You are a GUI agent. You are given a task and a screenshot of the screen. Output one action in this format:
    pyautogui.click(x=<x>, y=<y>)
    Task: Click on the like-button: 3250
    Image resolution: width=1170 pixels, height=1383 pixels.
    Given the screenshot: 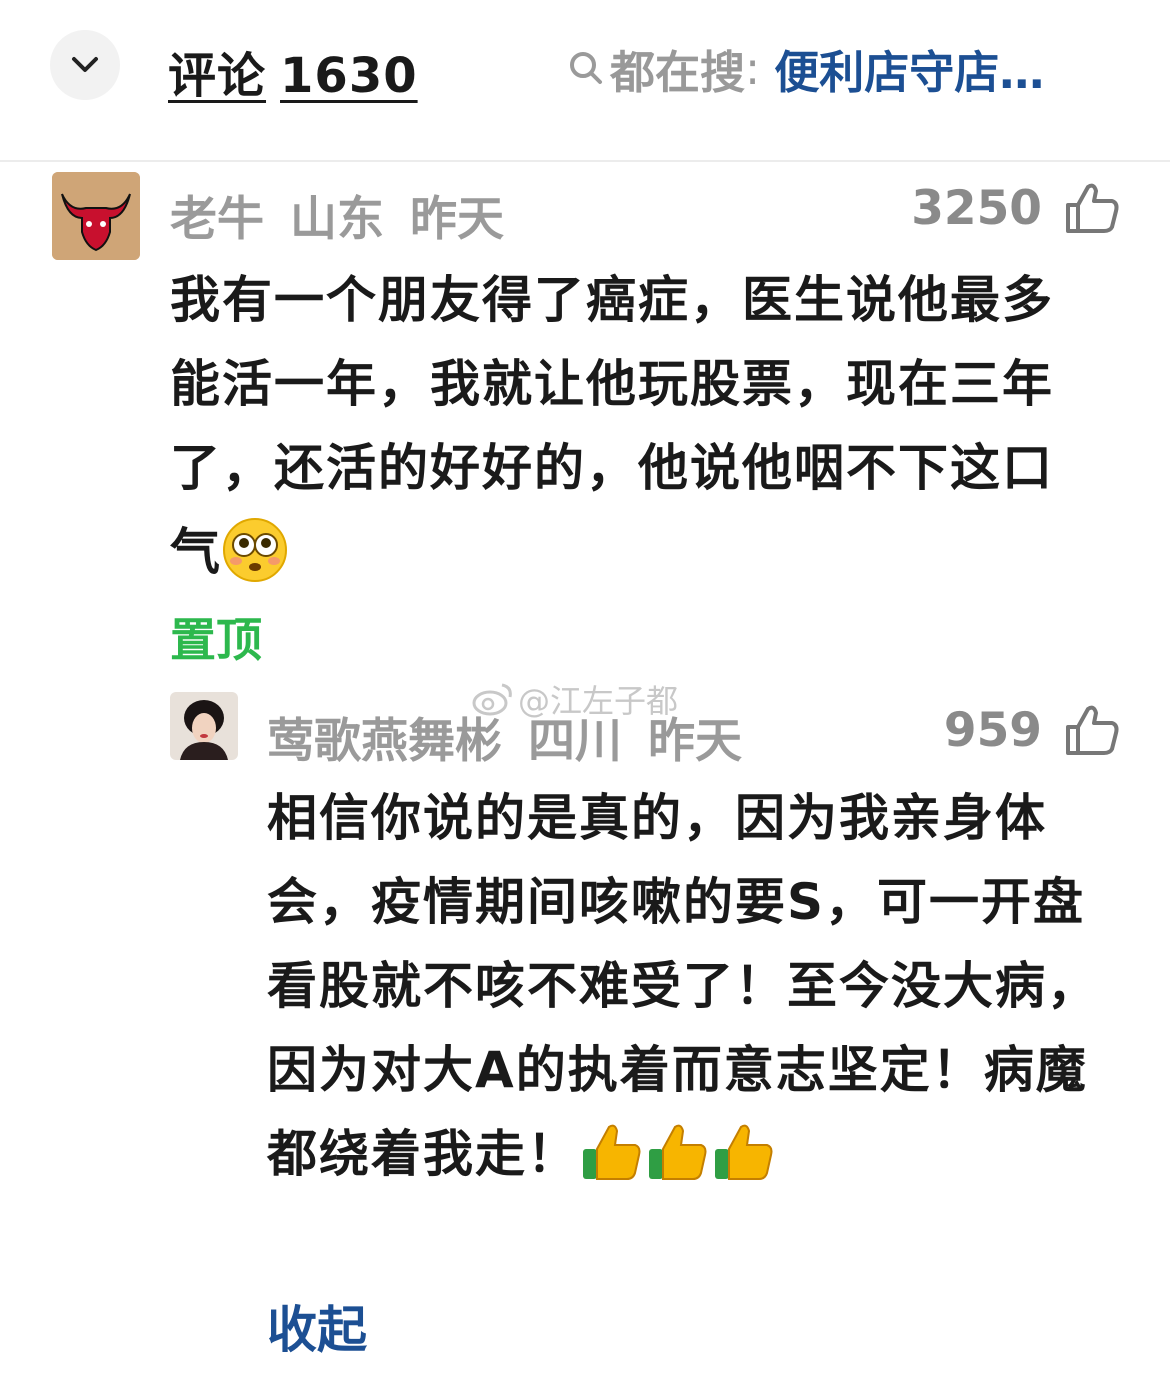 What is the action you would take?
    pyautogui.click(x=970, y=208)
    